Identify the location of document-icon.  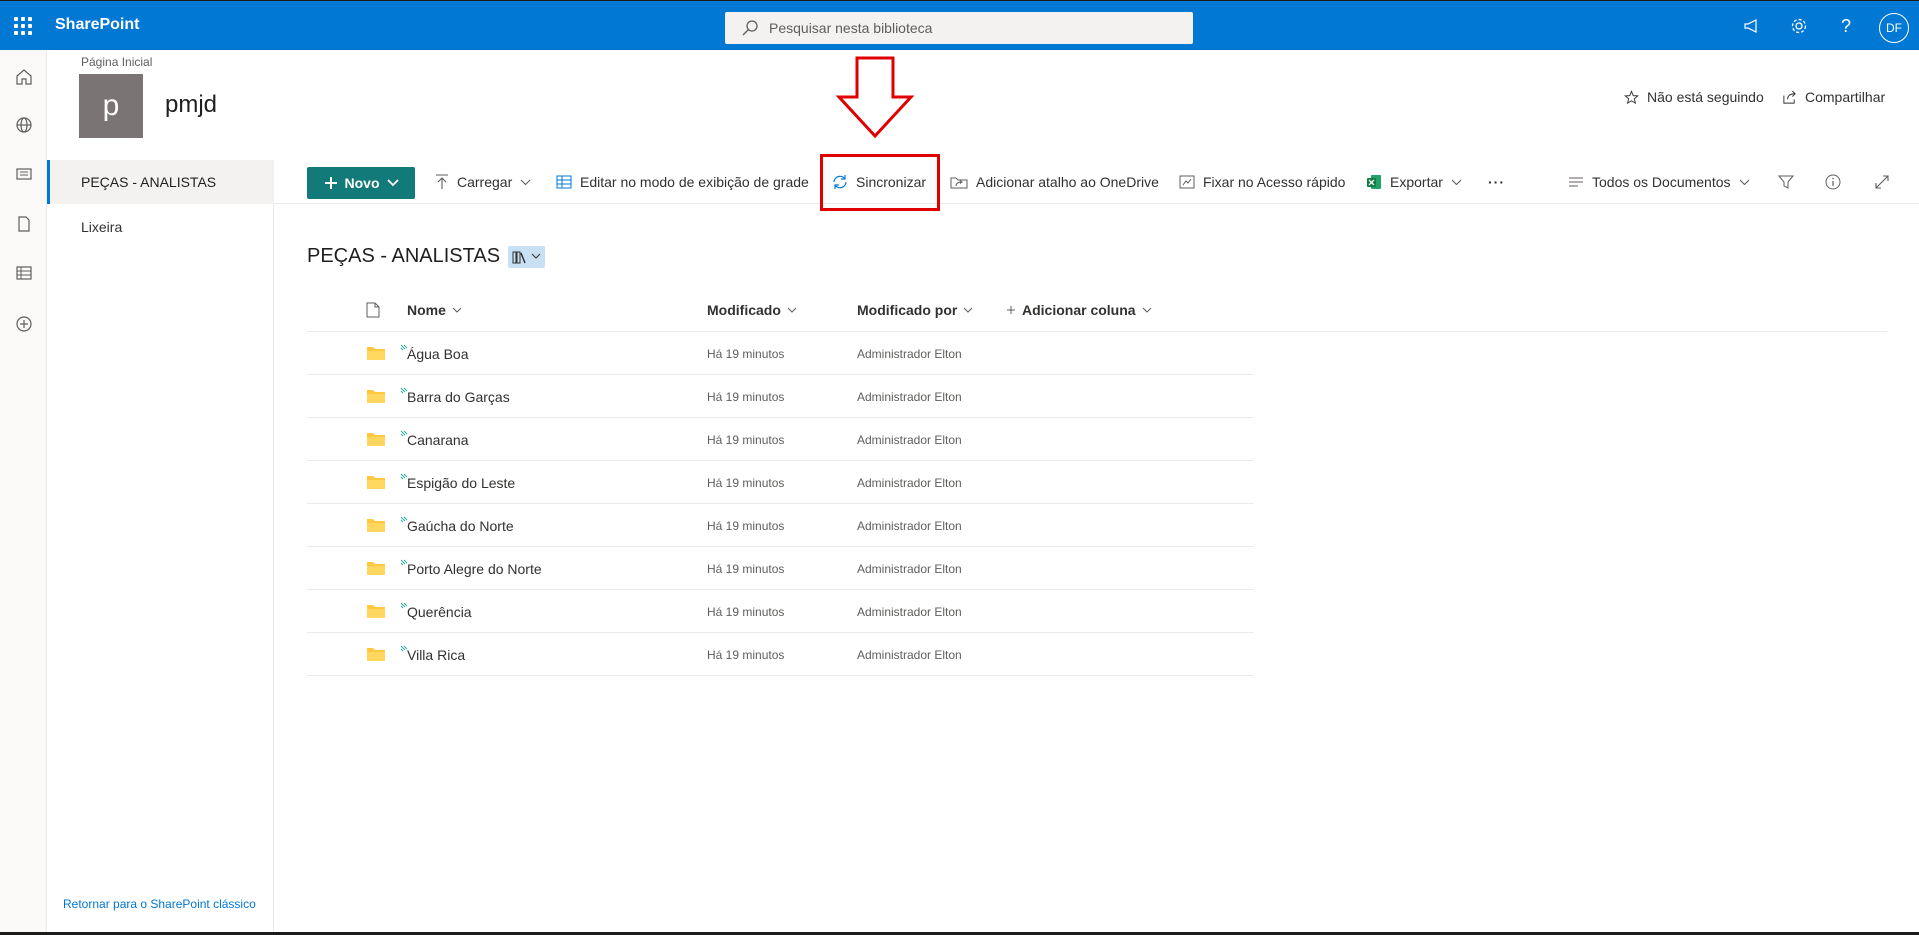
(23, 224).